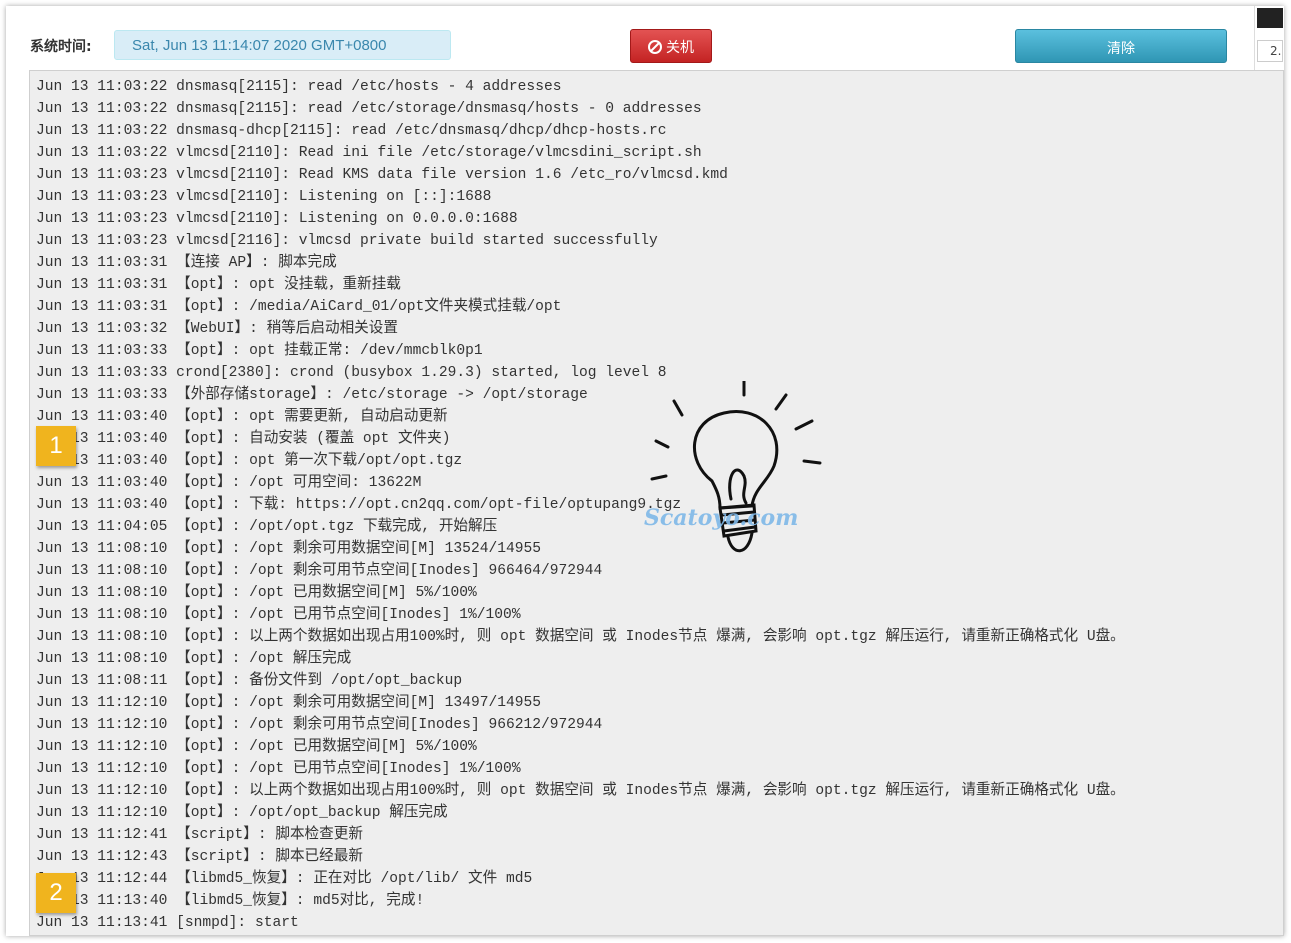 Image resolution: width=1291 pixels, height=943 pixels. I want to click on edge-dark-block, so click(1270, 18).